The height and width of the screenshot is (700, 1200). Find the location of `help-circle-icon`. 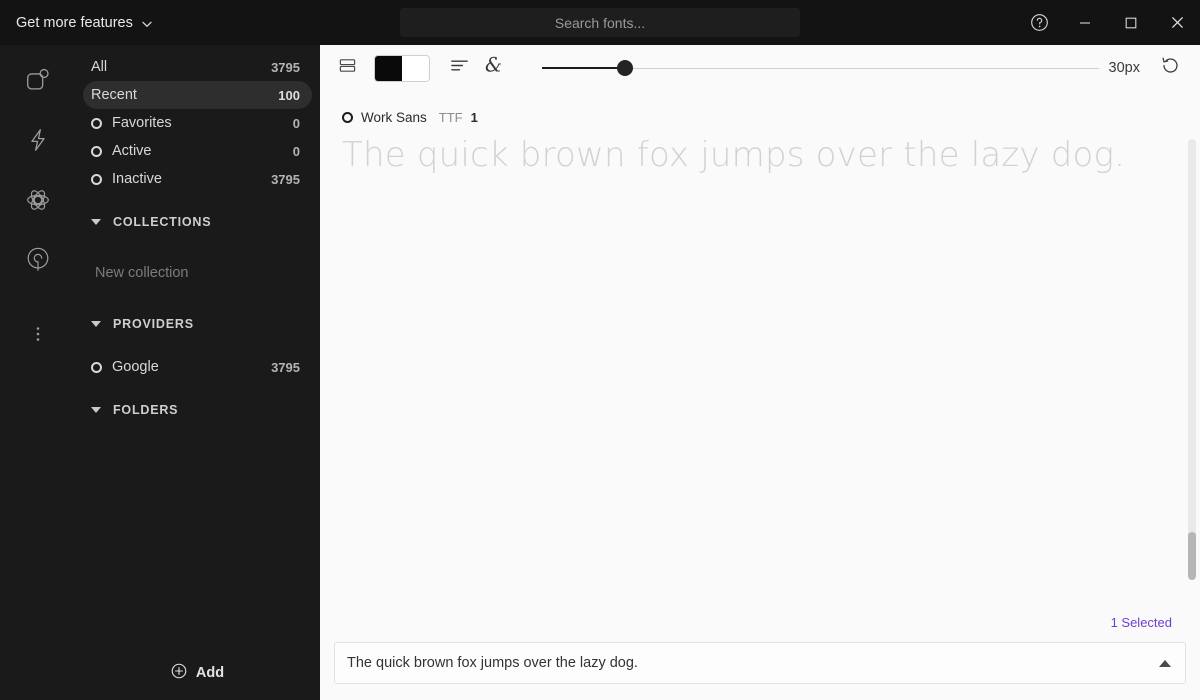

help-circle-icon is located at coordinates (1039, 22).